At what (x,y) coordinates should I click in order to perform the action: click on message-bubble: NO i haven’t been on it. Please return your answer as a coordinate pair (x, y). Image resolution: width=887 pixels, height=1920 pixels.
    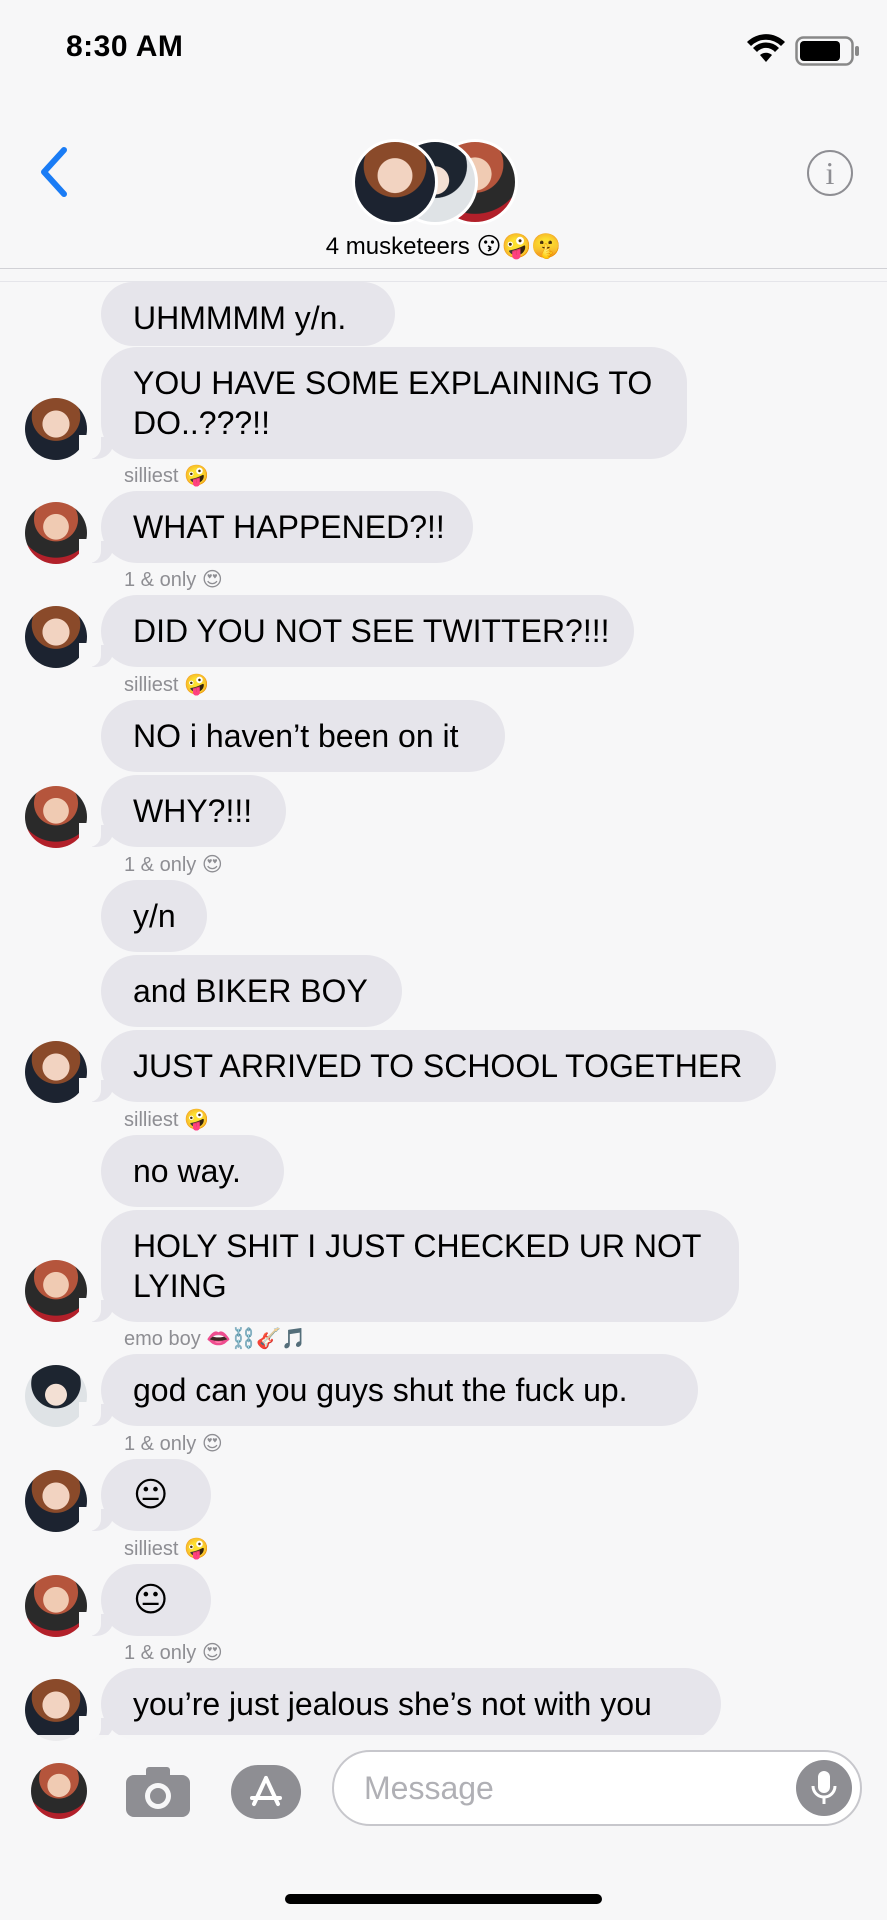
    Looking at the image, I should click on (303, 736).